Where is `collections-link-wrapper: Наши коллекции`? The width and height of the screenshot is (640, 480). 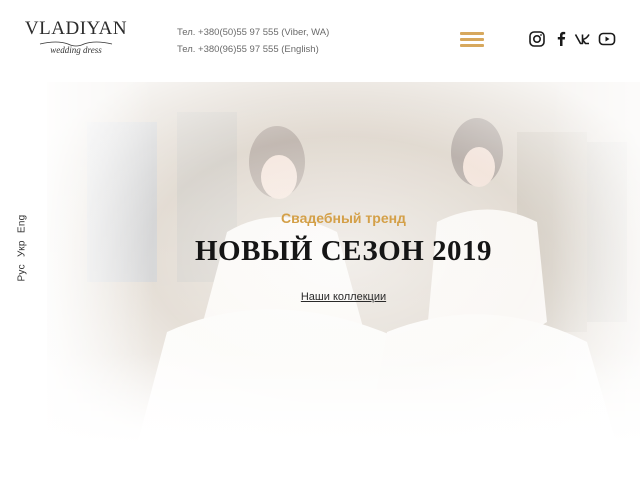 collections-link-wrapper: Наши коллекции is located at coordinates (343, 297).